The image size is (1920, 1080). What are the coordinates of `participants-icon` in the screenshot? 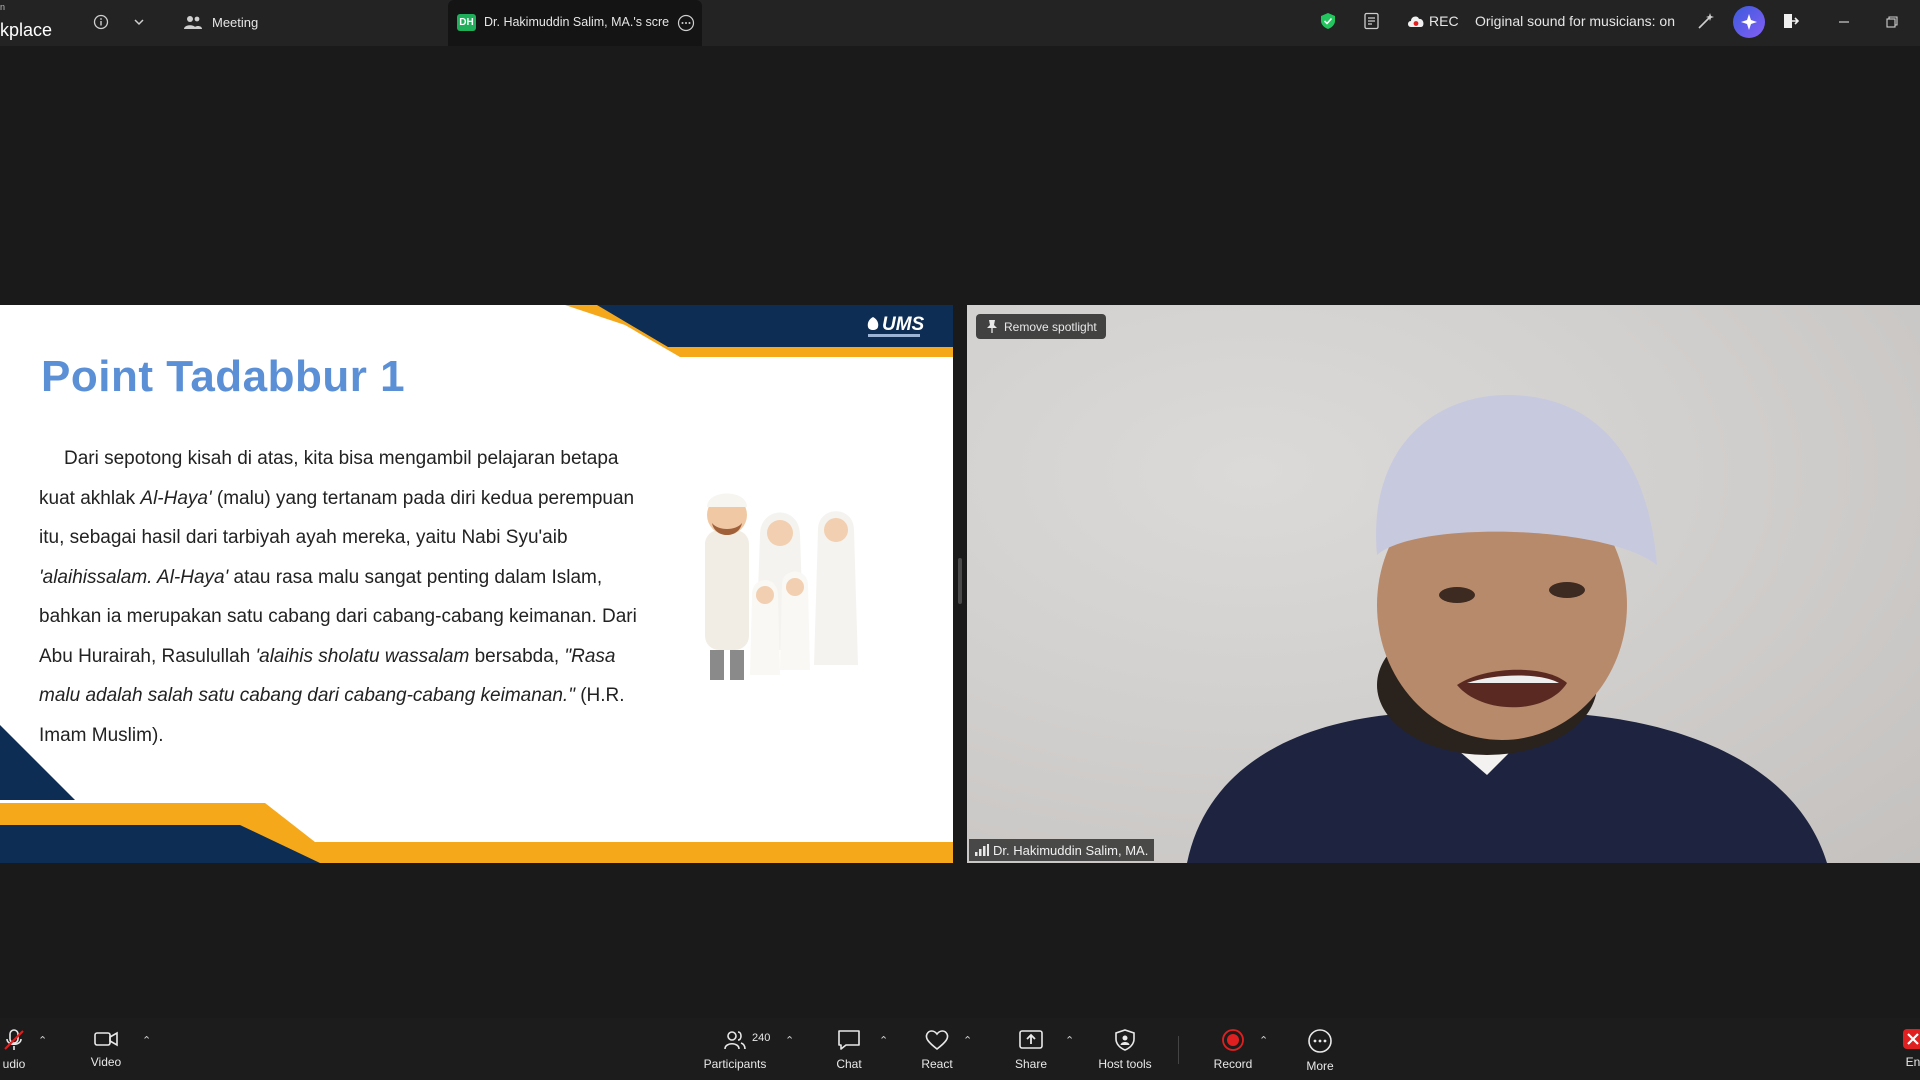 It's located at (735, 1040).